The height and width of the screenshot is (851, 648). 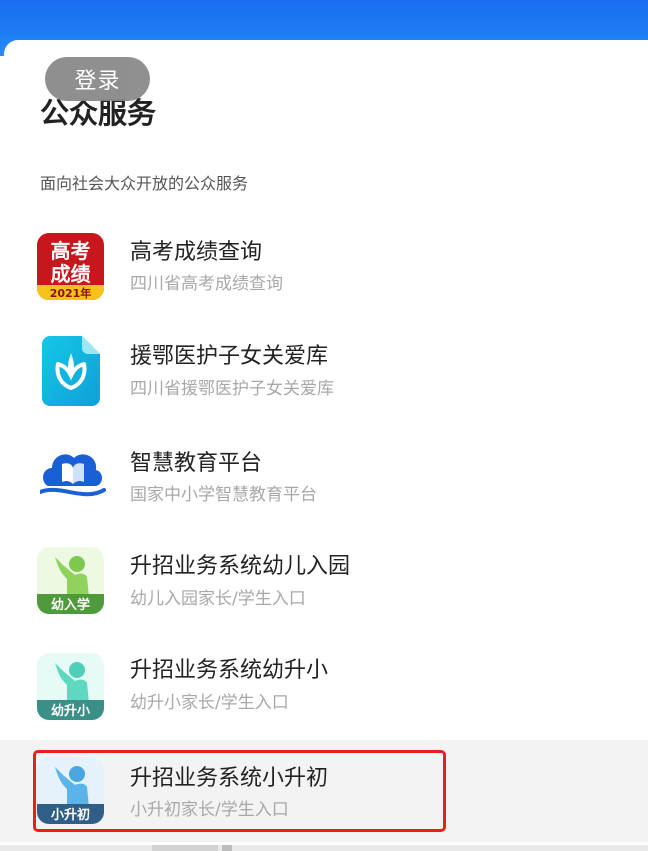 I want to click on service-item-kindergarten: 幼入学 升招业务系统幼儿入园 幼儿入园家长/学生入口, so click(x=324, y=584).